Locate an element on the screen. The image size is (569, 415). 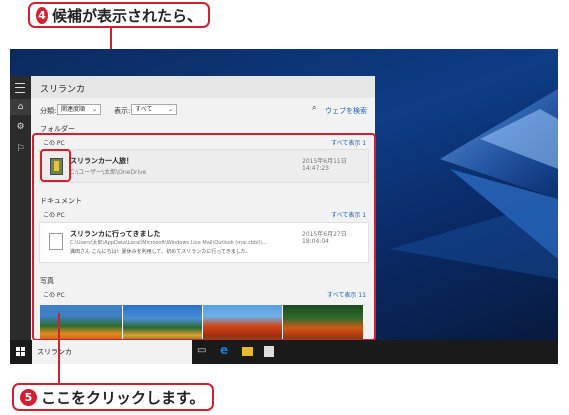
file-explorer-icon is located at coordinates (247, 351).